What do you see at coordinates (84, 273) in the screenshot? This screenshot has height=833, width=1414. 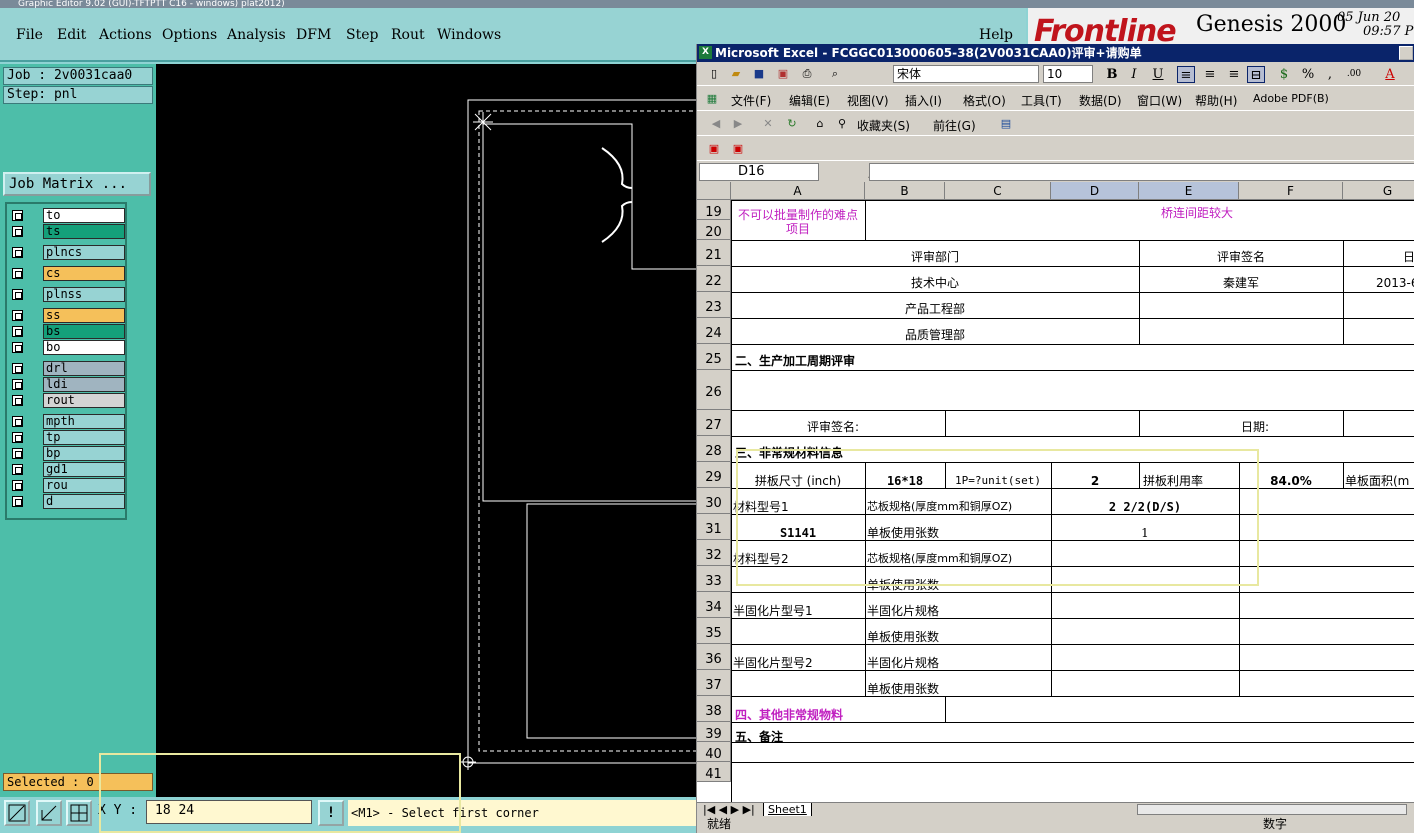 I see `layer-name: cs` at bounding box center [84, 273].